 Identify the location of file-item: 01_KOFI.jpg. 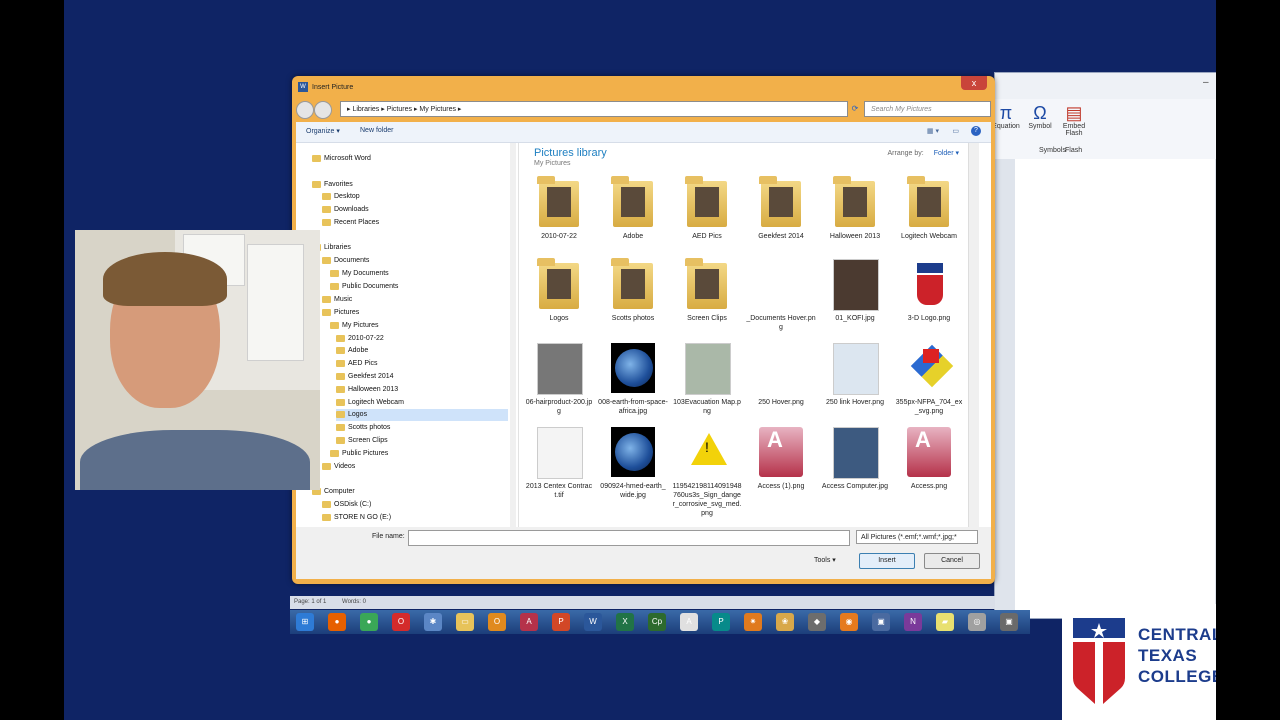
(855, 289).